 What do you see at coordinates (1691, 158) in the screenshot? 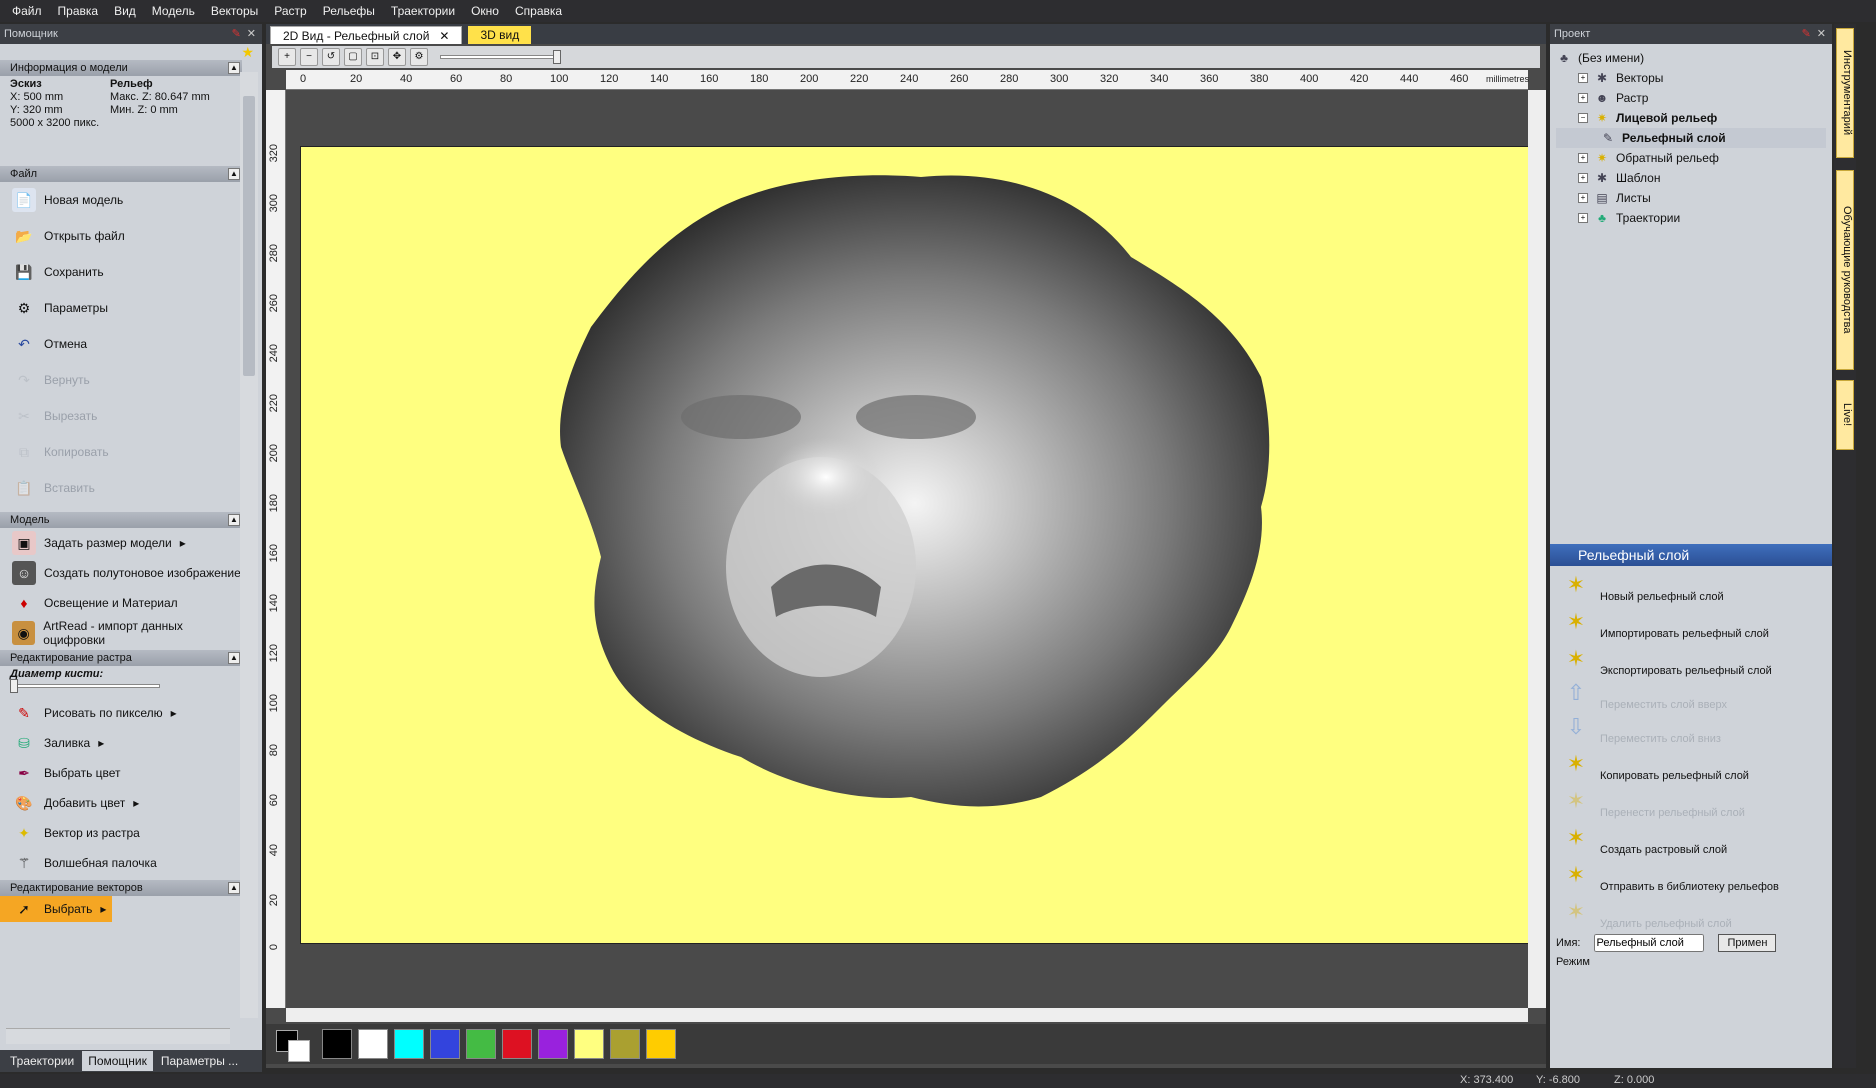
I see `tree-item: + ✷ Обратный рельеф` at bounding box center [1691, 158].